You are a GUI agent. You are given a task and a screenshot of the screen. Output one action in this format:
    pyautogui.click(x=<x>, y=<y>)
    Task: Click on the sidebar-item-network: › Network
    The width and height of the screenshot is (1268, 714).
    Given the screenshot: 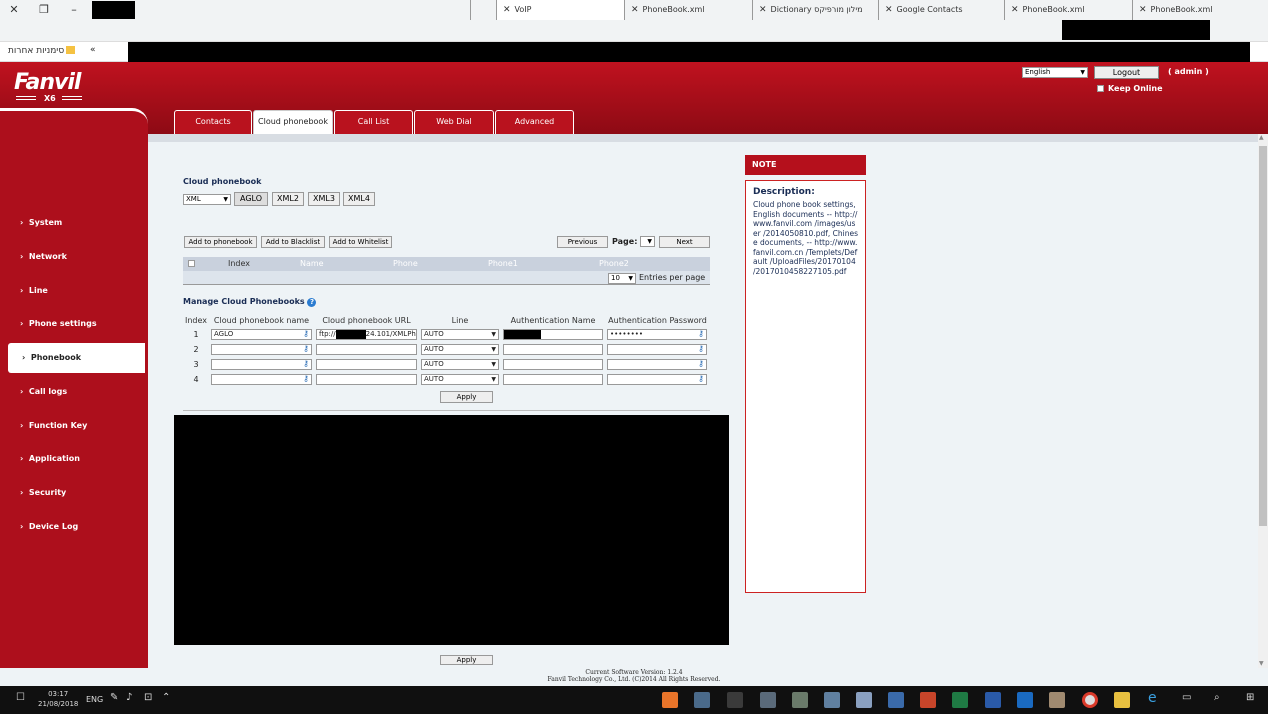 What is the action you would take?
    pyautogui.click(x=72, y=257)
    